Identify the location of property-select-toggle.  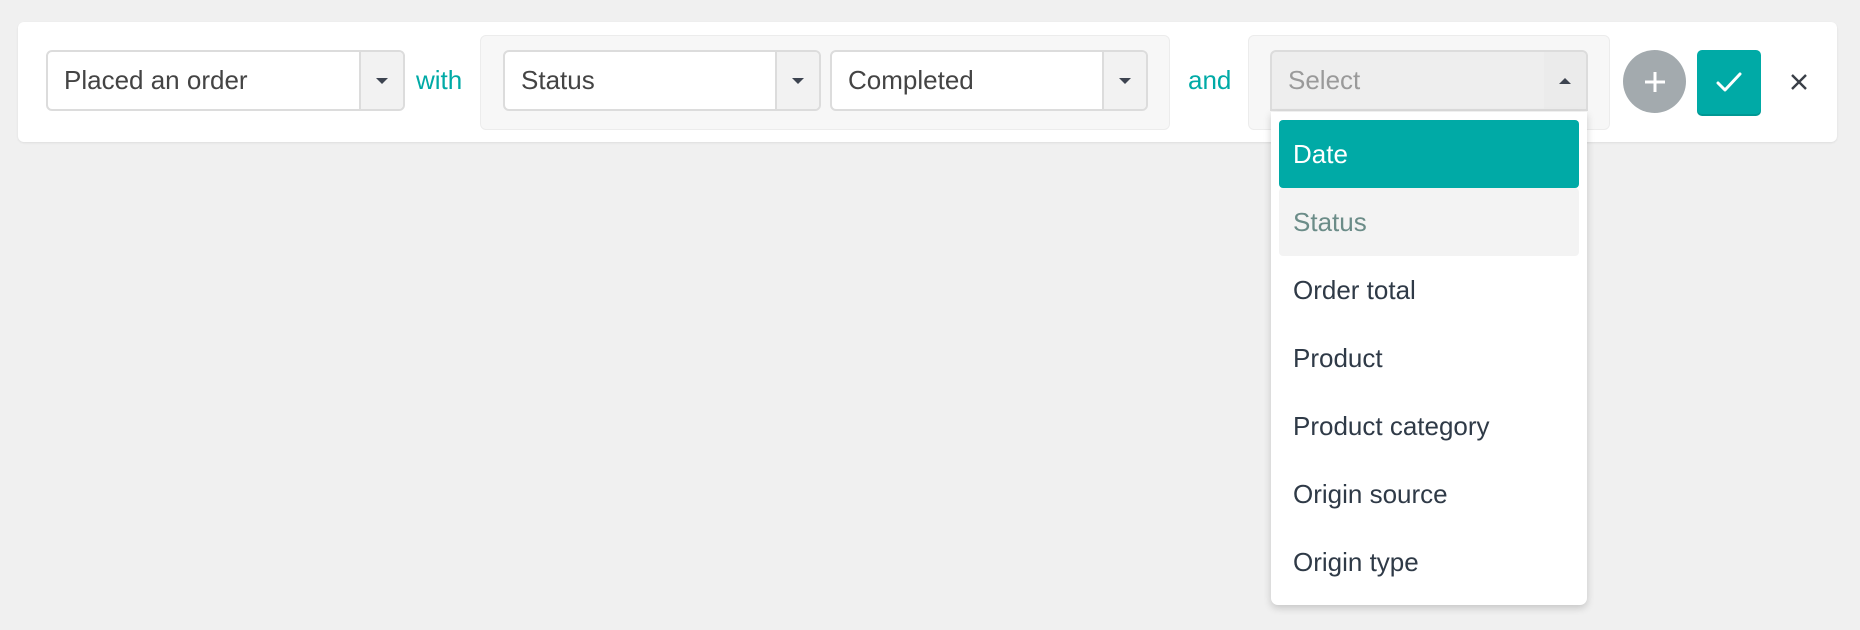
(797, 80).